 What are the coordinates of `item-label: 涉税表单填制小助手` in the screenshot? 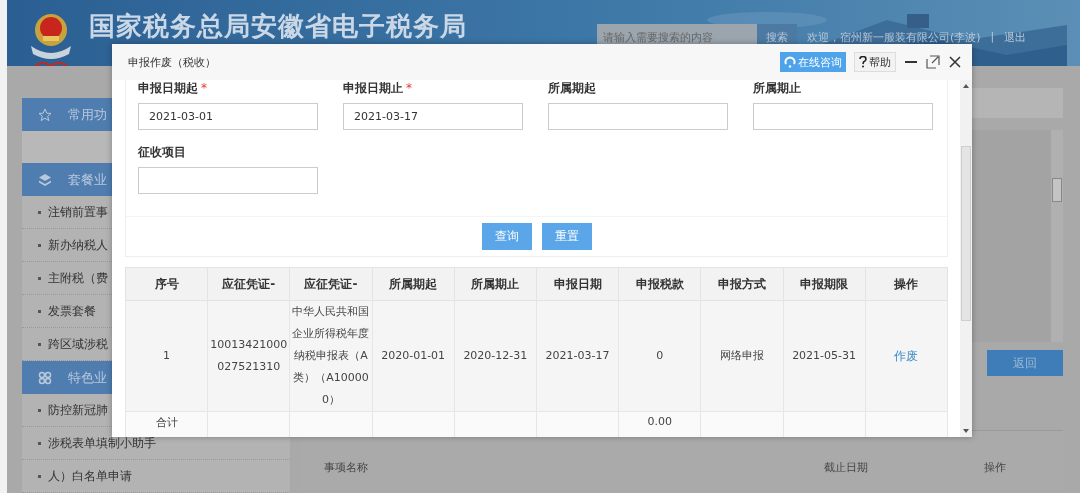 It's located at (102, 443).